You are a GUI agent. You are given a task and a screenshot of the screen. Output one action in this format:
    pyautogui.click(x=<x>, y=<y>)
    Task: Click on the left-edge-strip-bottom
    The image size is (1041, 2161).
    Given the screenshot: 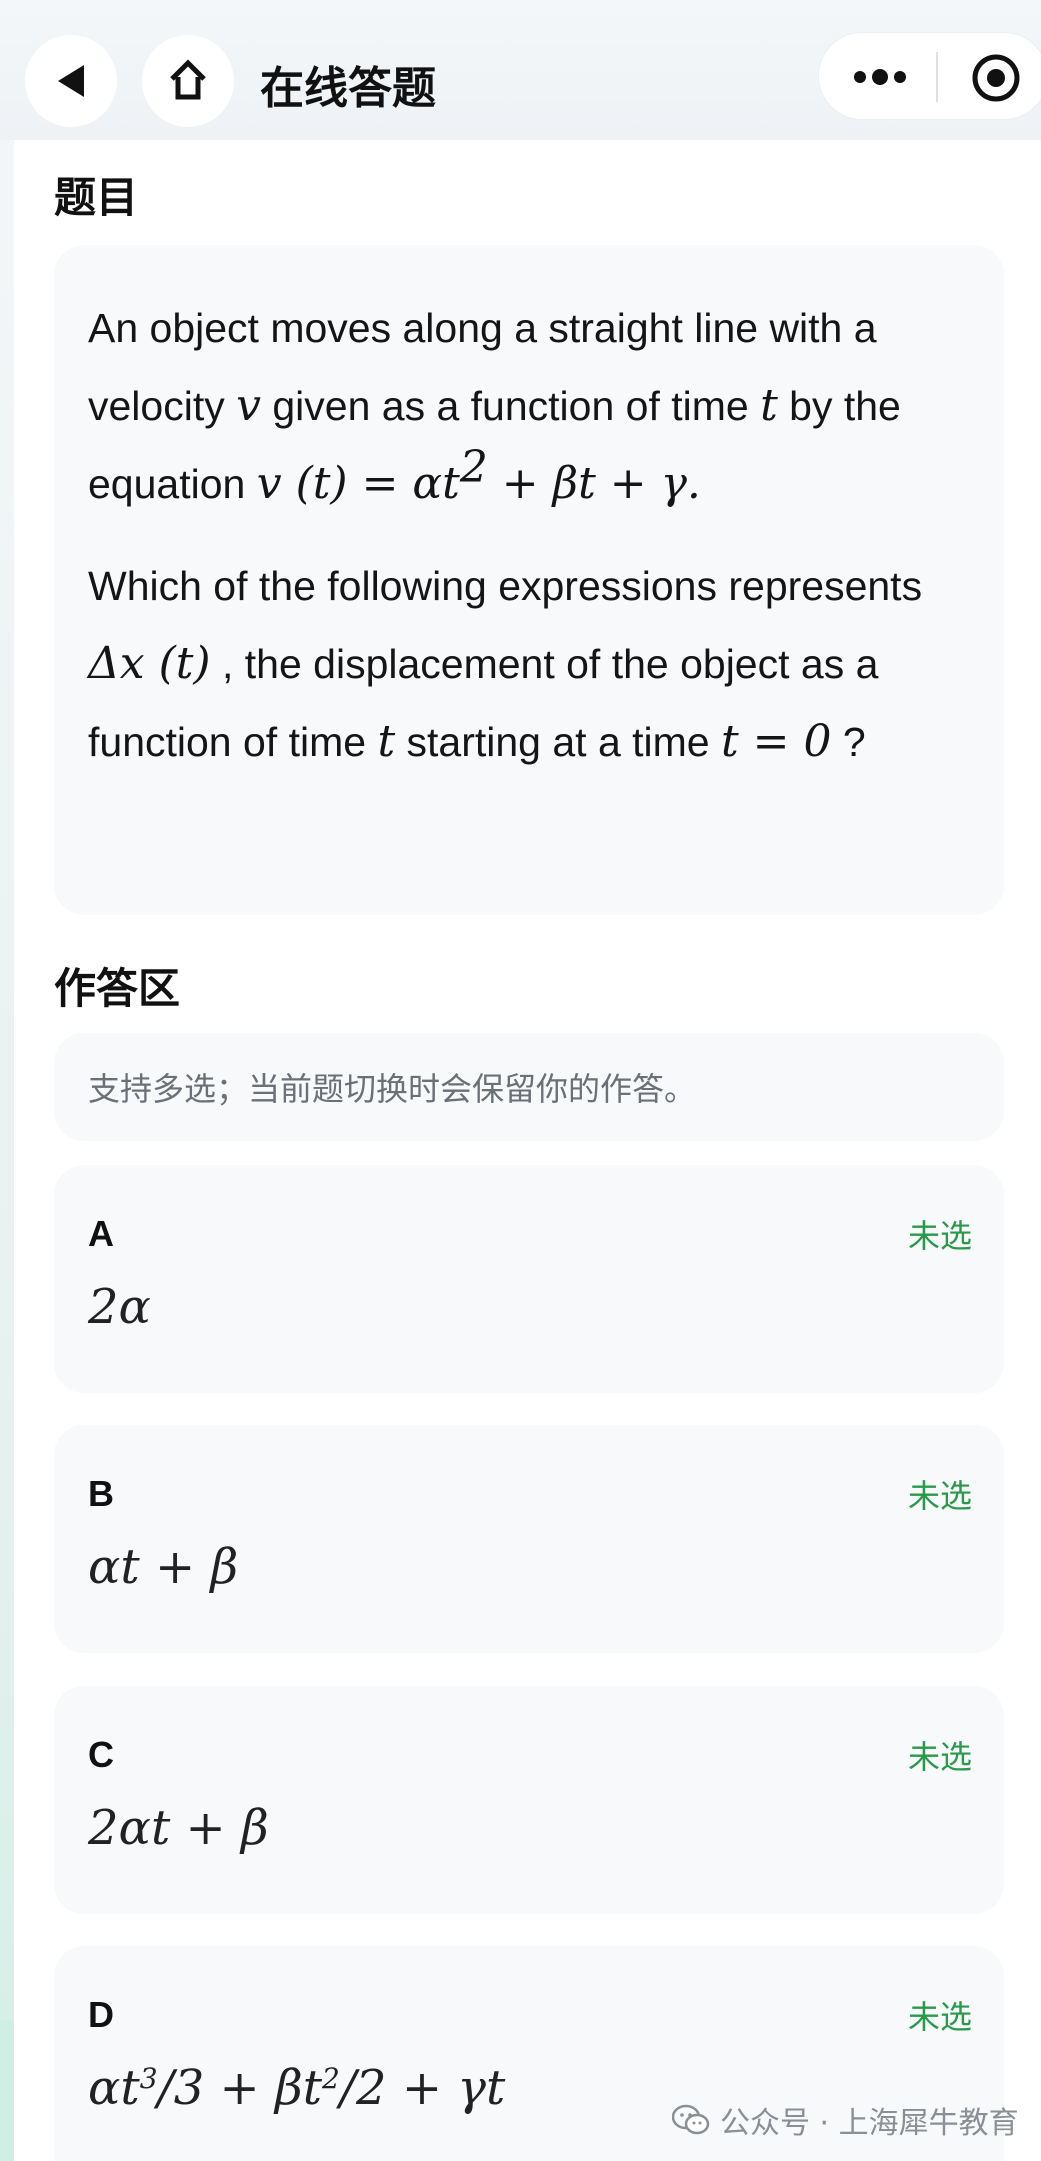 What is the action you would take?
    pyautogui.click(x=7, y=2090)
    